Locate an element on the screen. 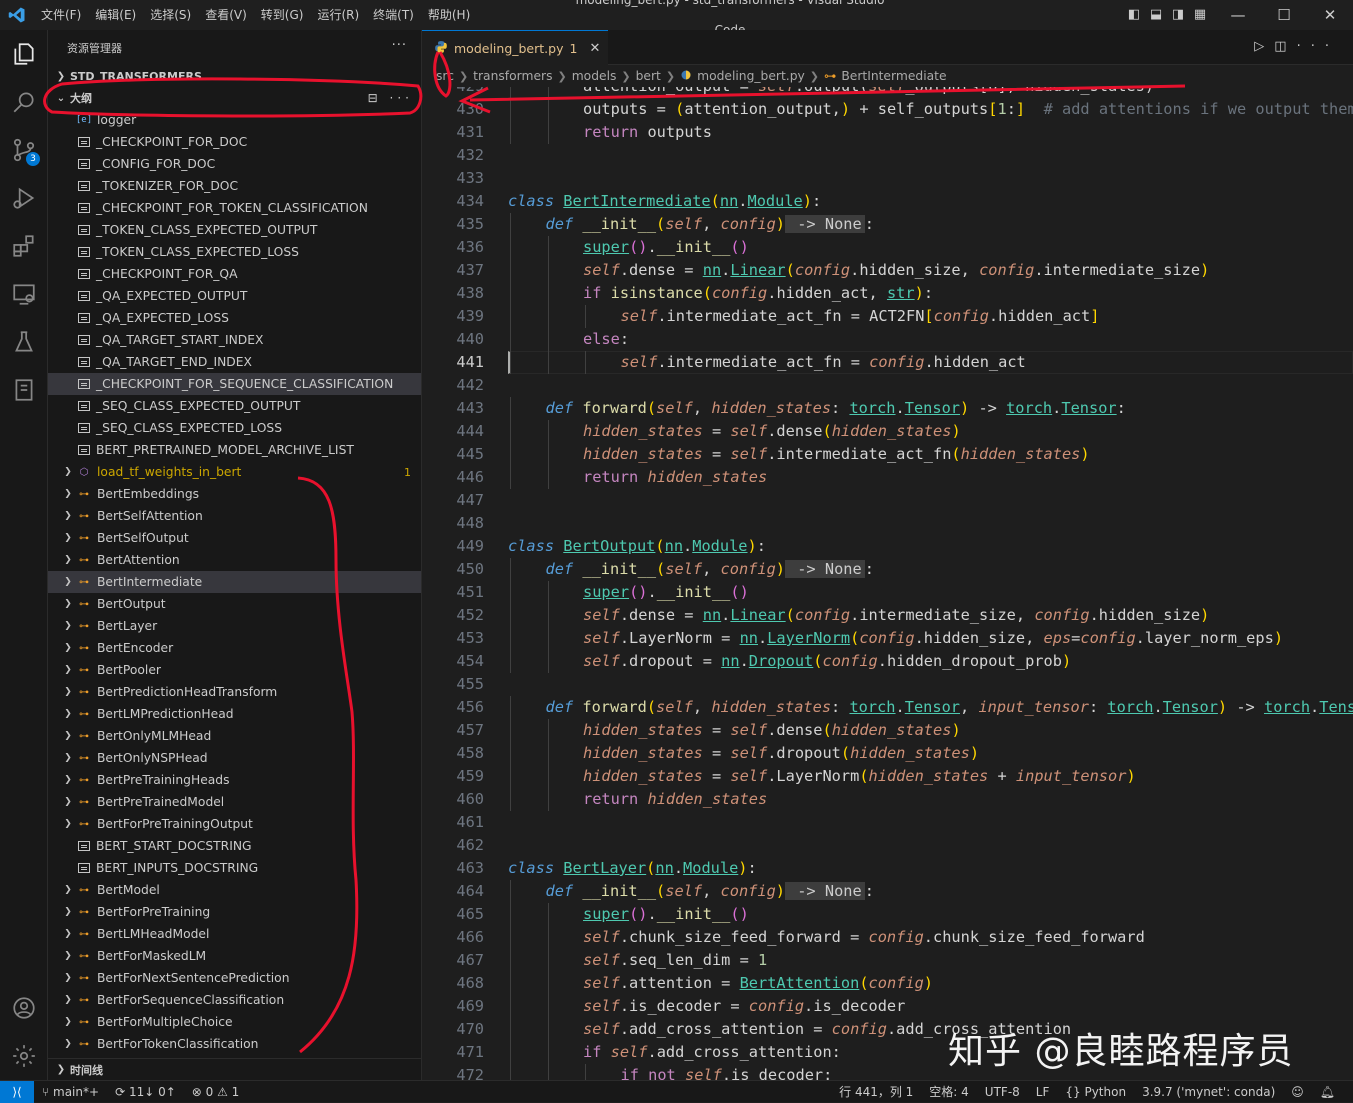  outline-item: ❯⊶BertPooler is located at coordinates (234, 670).